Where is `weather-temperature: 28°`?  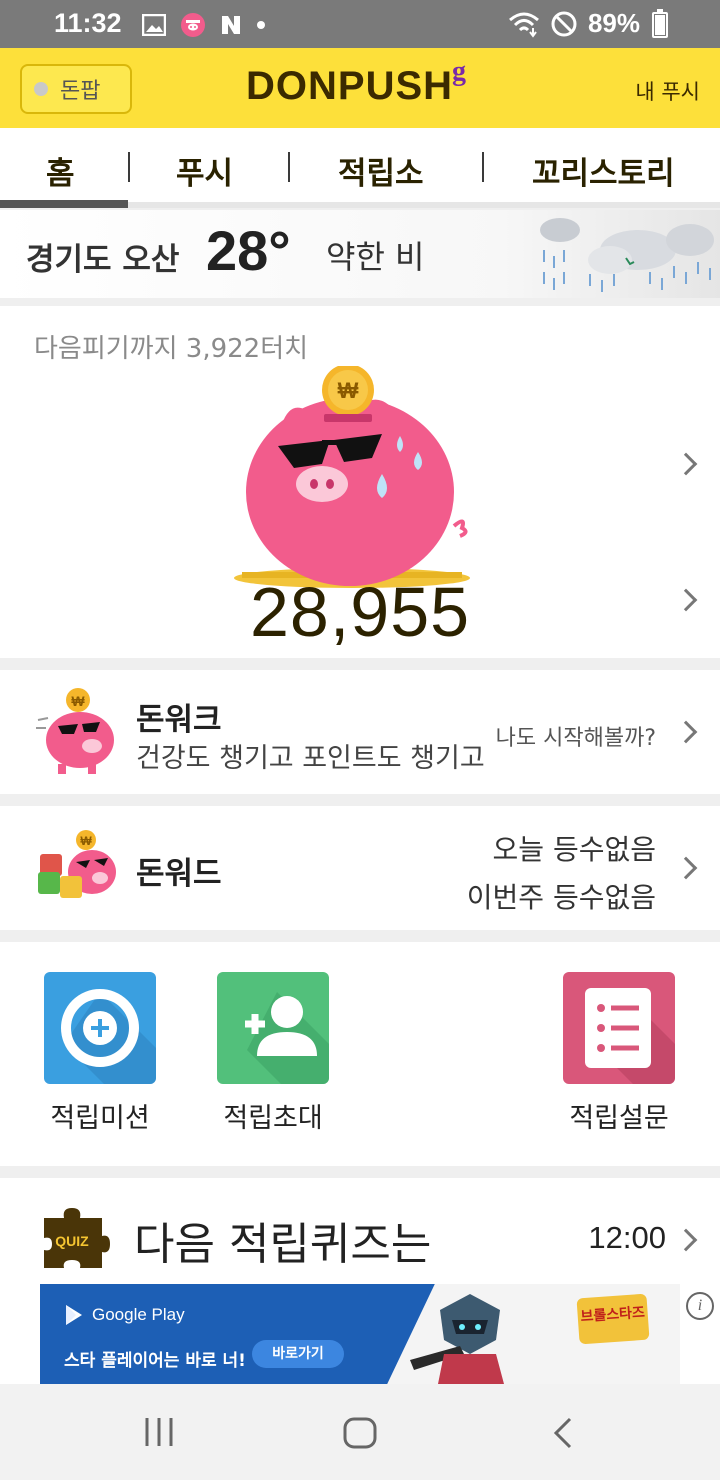
weather-temperature: 28° is located at coordinates (248, 250).